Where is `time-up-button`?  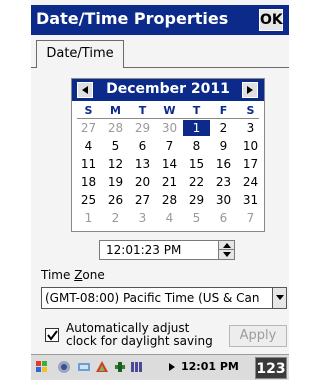
time-up-button is located at coordinates (226, 245).